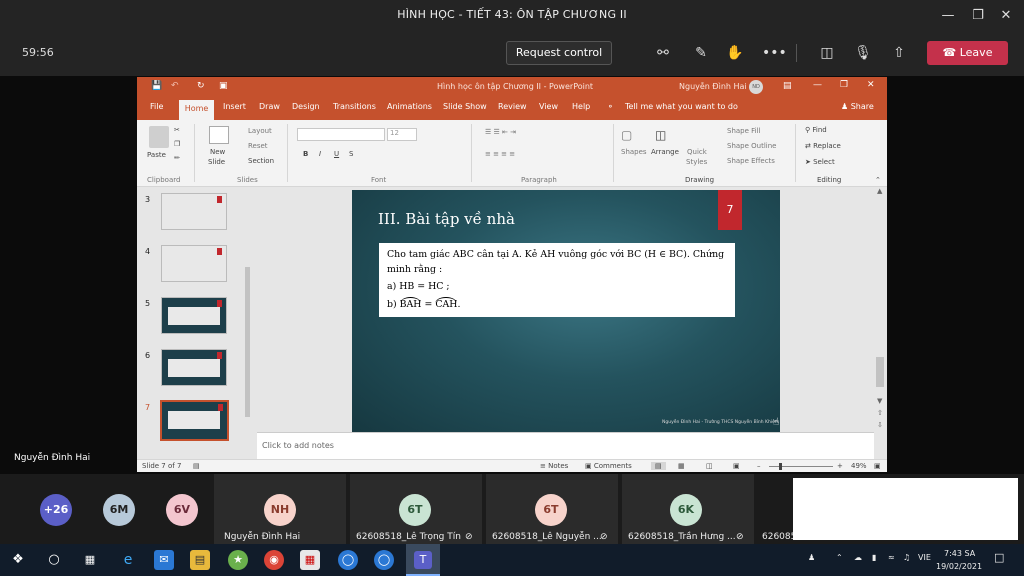 The image size is (1024, 576). Describe the element at coordinates (219, 135) in the screenshot. I see `new-slide-icon` at that location.